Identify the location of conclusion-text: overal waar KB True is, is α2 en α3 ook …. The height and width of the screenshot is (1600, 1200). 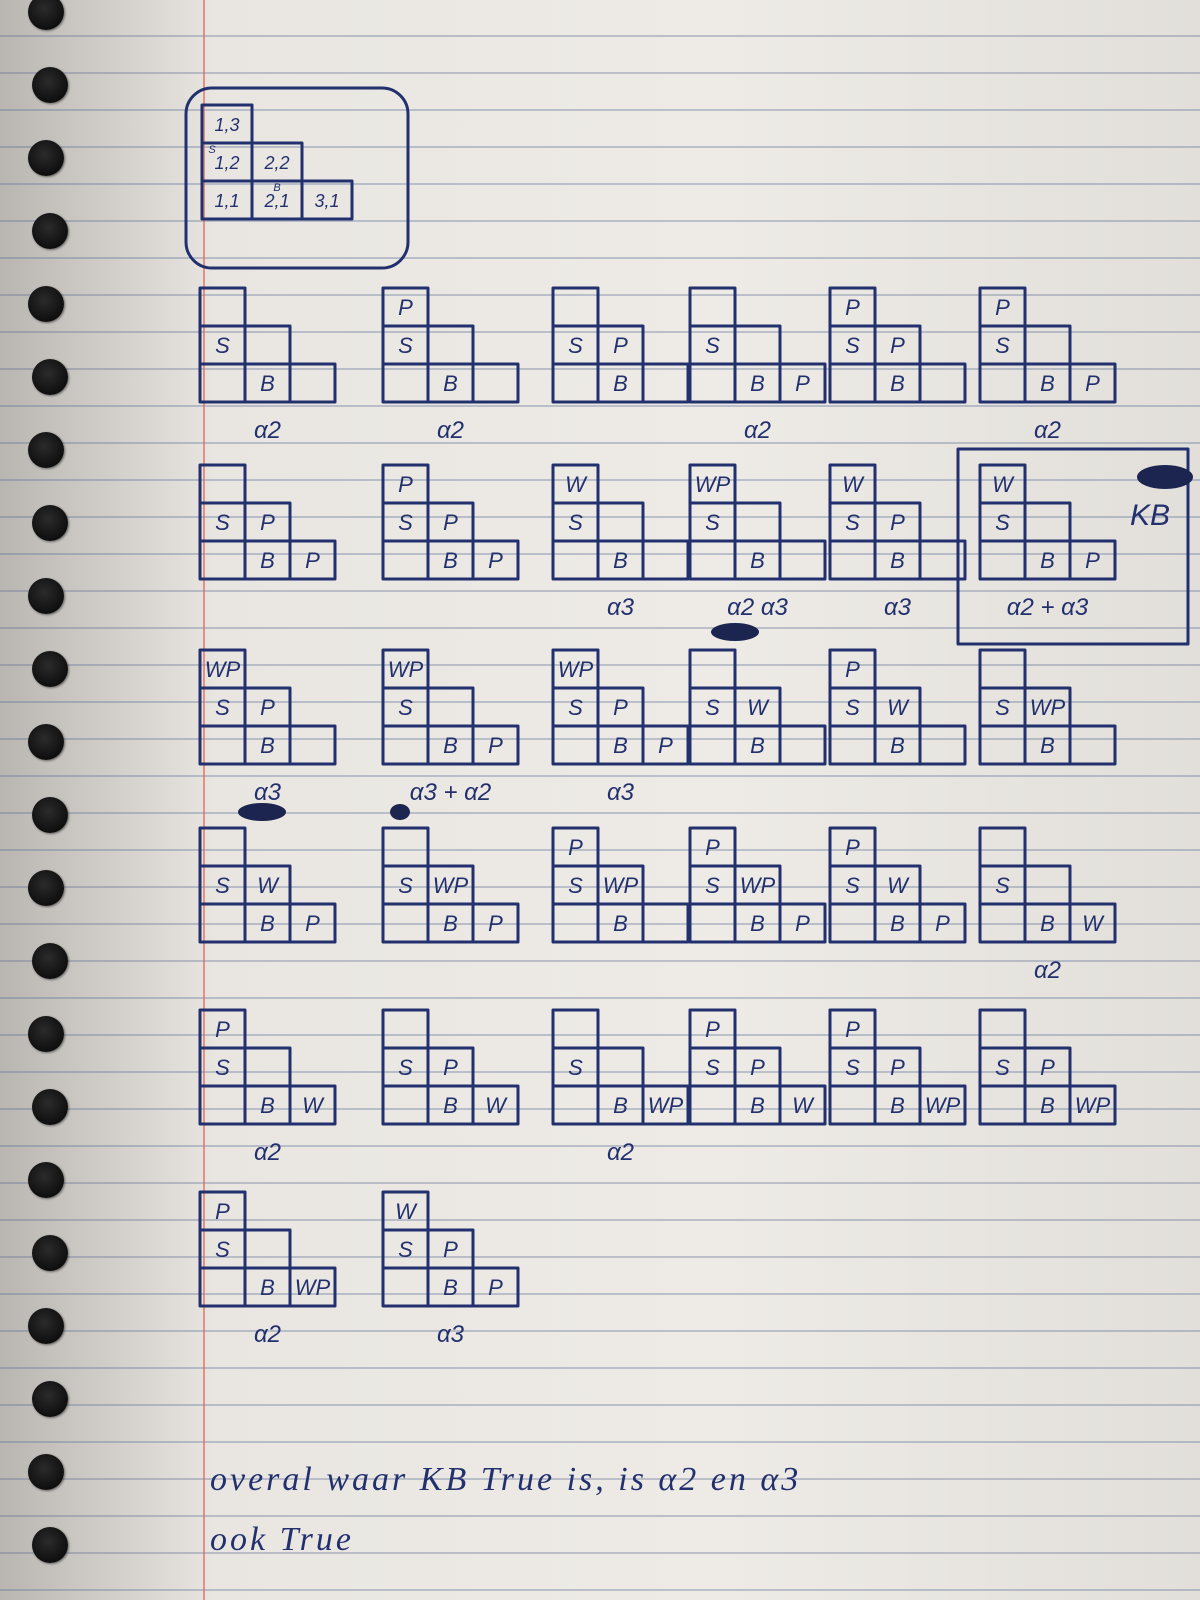
(650, 1510).